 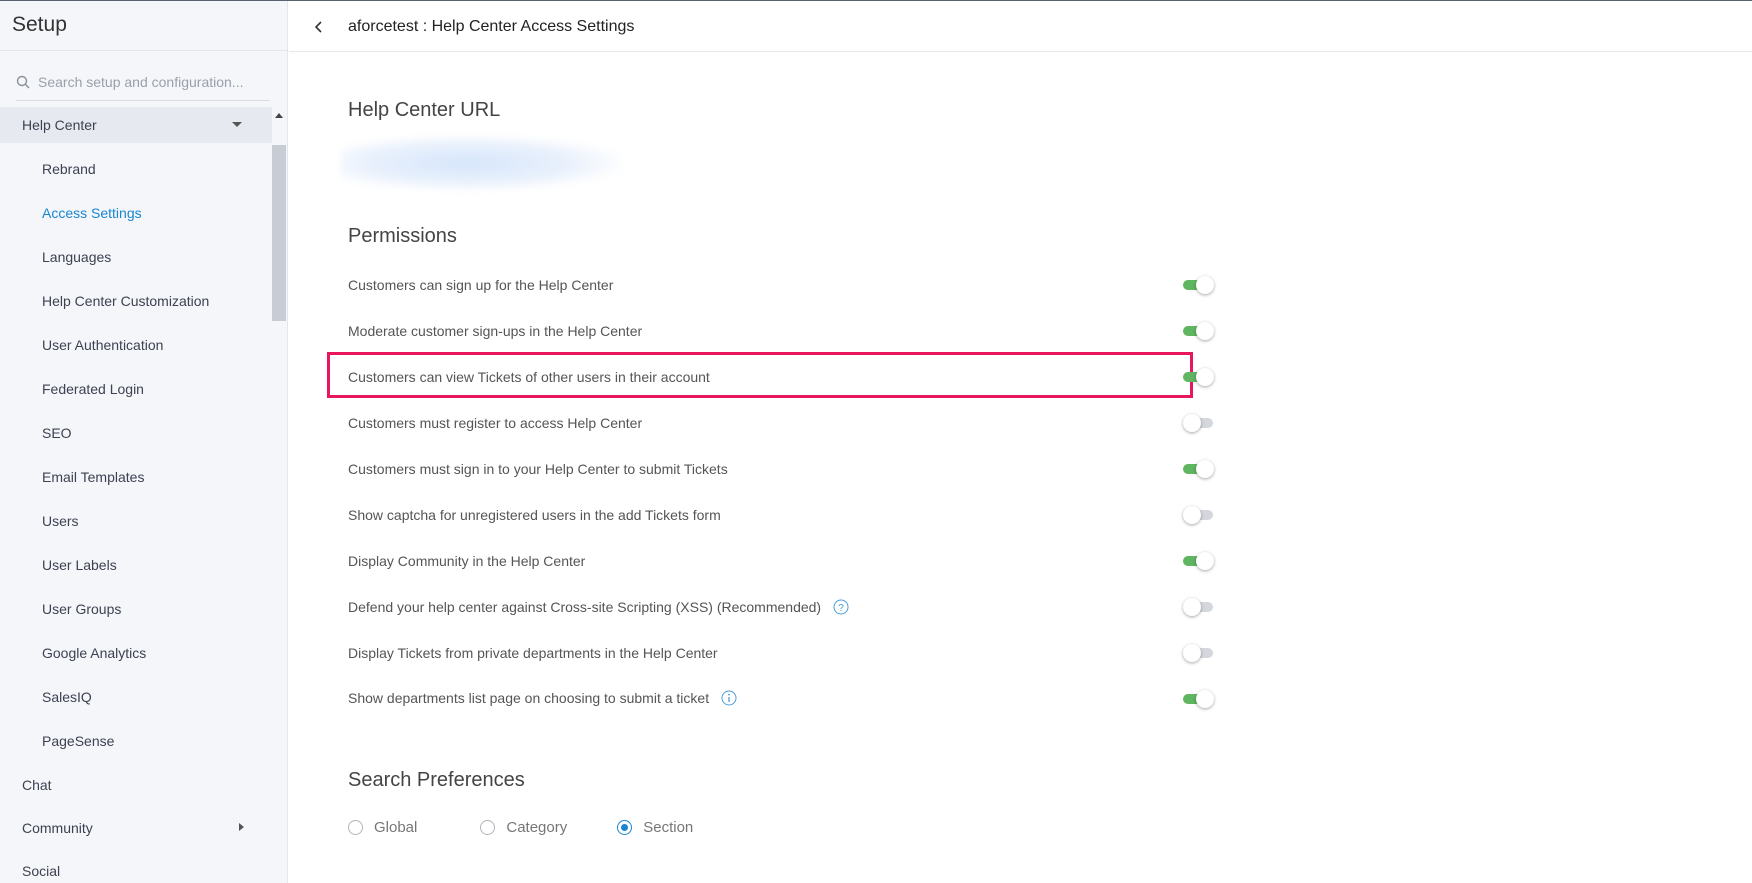 I want to click on sidebar-item-label: User Groups, so click(x=82, y=609).